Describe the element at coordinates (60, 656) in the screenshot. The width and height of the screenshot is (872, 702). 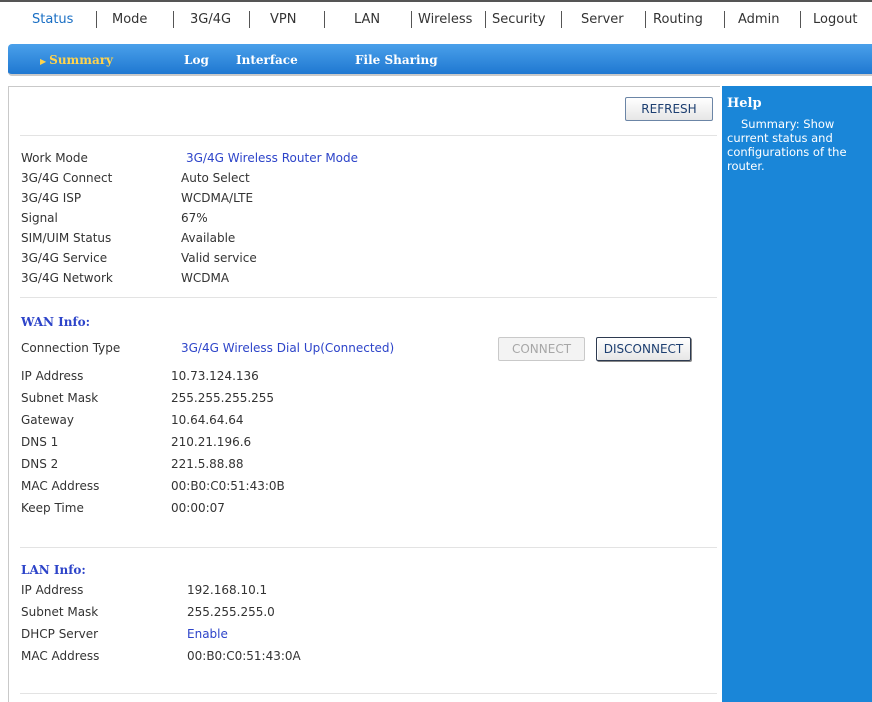
I see `lan-mac-label: MAC Address` at that location.